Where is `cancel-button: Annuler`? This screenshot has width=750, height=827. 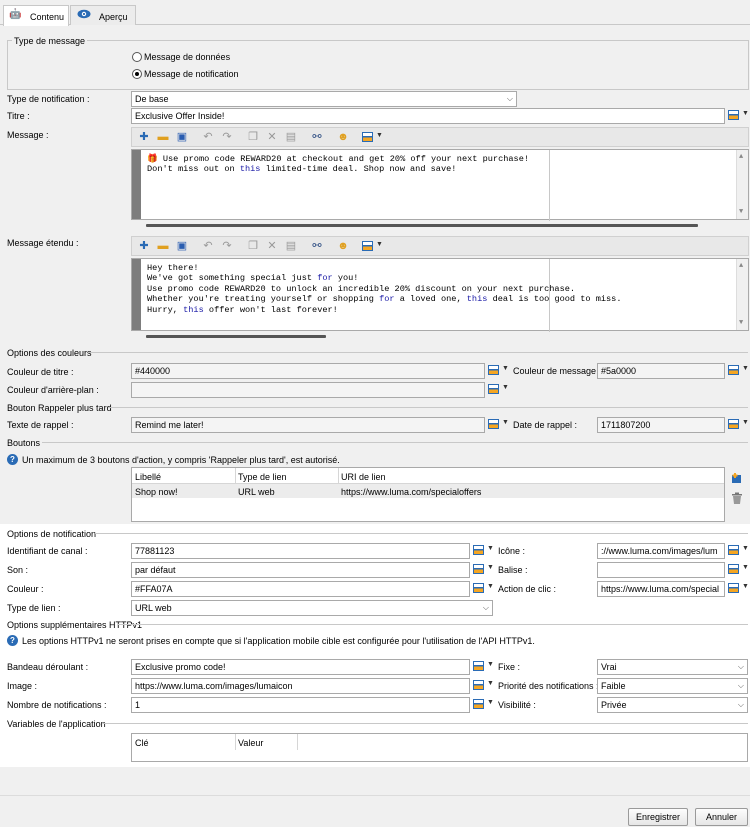 cancel-button: Annuler is located at coordinates (721, 817).